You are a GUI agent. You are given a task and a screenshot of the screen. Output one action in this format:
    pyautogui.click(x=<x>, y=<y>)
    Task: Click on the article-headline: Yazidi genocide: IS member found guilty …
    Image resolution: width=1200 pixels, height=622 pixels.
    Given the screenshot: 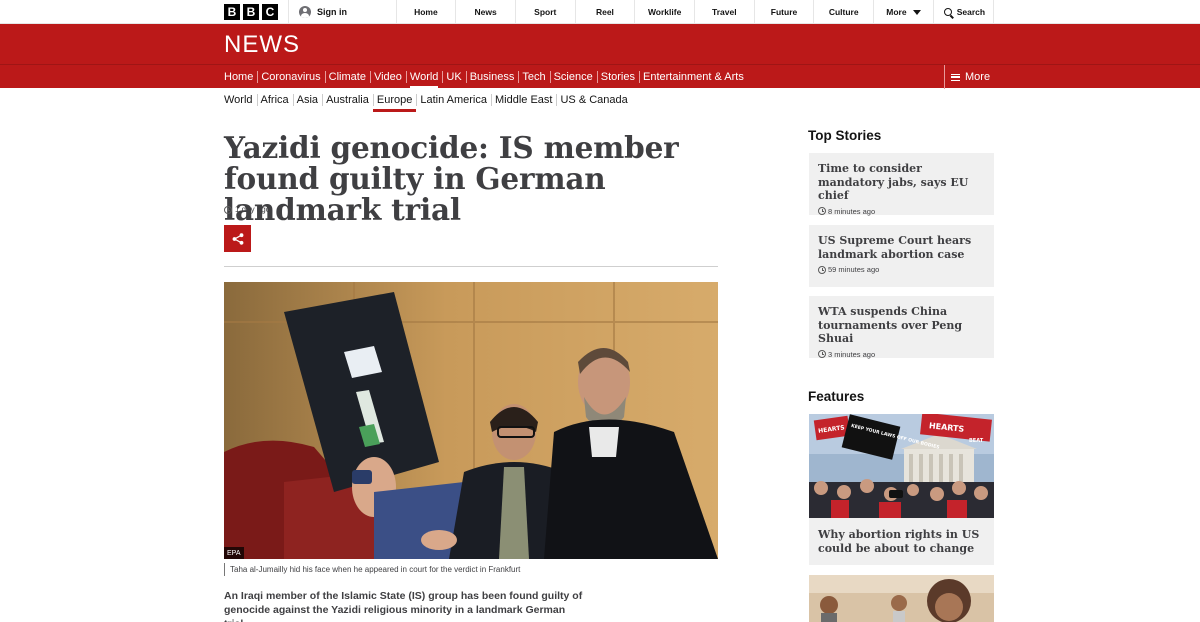 What is the action you would take?
    pyautogui.click(x=451, y=178)
    